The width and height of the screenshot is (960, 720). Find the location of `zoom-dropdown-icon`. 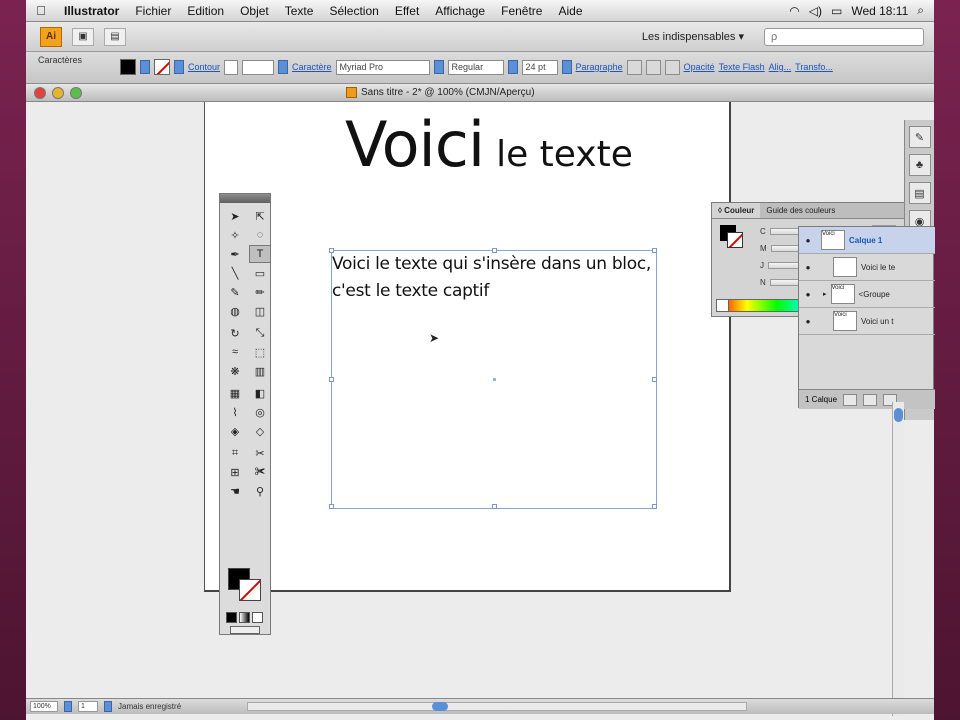

zoom-dropdown-icon is located at coordinates (68, 706).